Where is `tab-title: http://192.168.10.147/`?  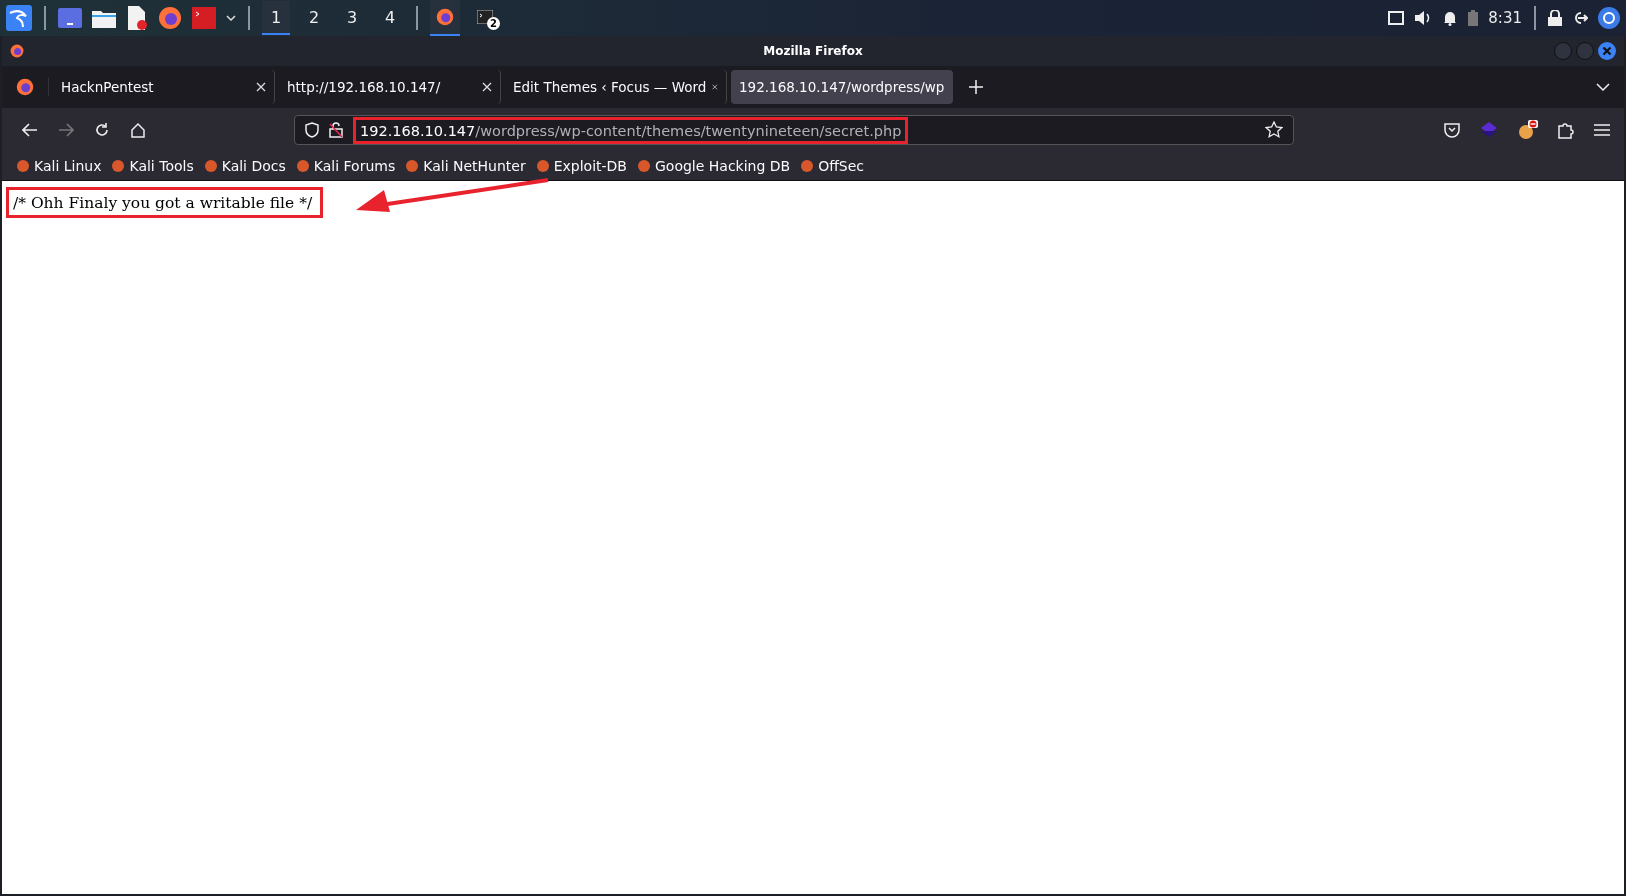
tab-title: http://192.168.10.147/ is located at coordinates (364, 87).